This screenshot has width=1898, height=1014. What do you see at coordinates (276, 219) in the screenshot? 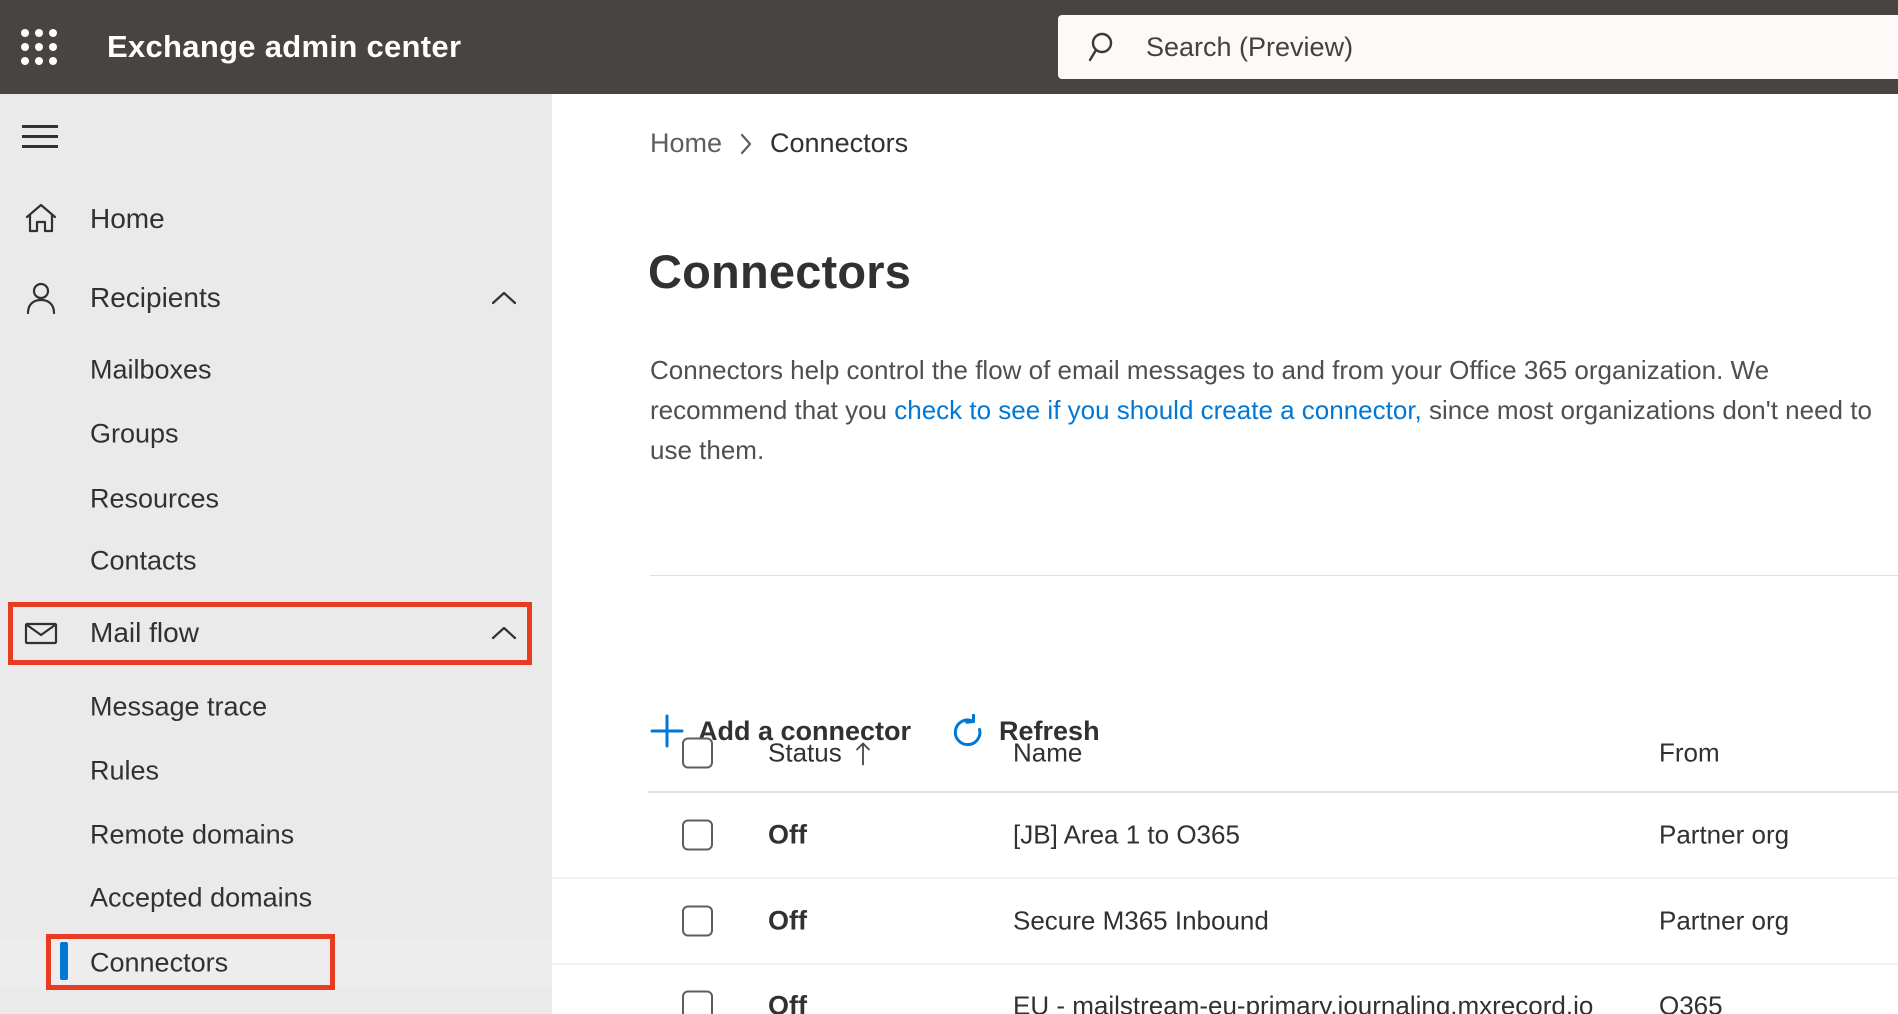
I see `sidebar-item-home: Home` at bounding box center [276, 219].